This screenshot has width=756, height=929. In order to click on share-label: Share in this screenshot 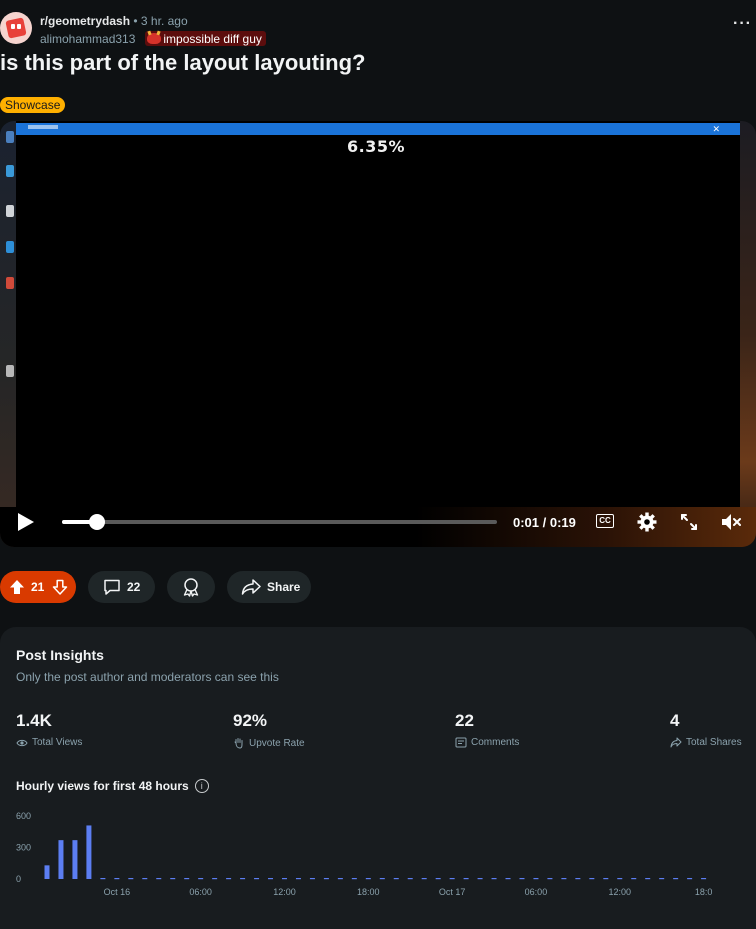, I will do `click(284, 587)`.